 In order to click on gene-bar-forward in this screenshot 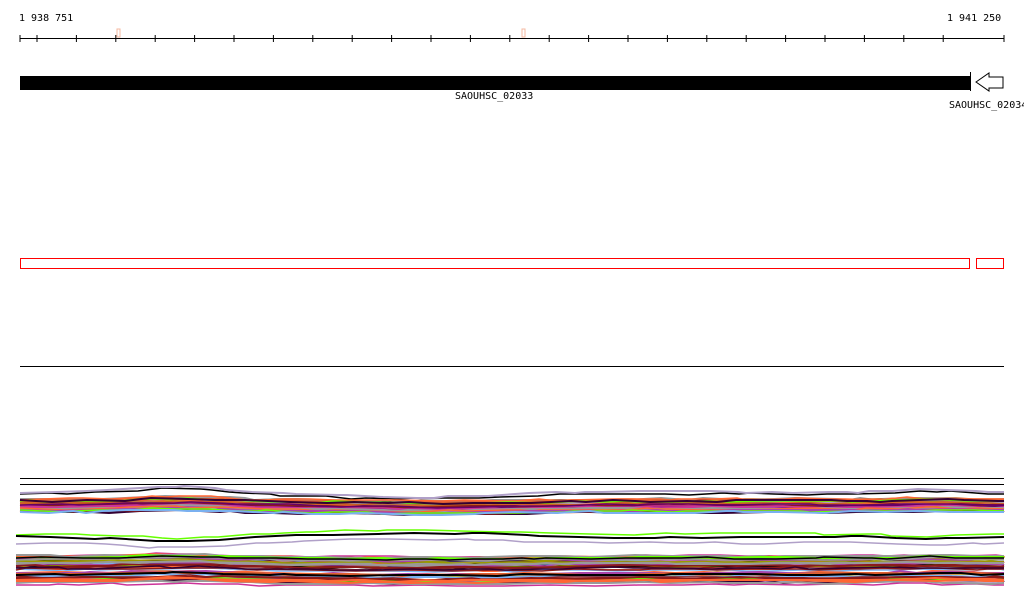, I will do `click(495, 83)`.